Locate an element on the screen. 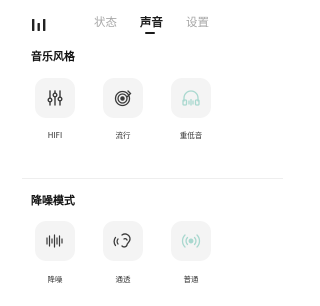  ear-icon is located at coordinates (123, 241).